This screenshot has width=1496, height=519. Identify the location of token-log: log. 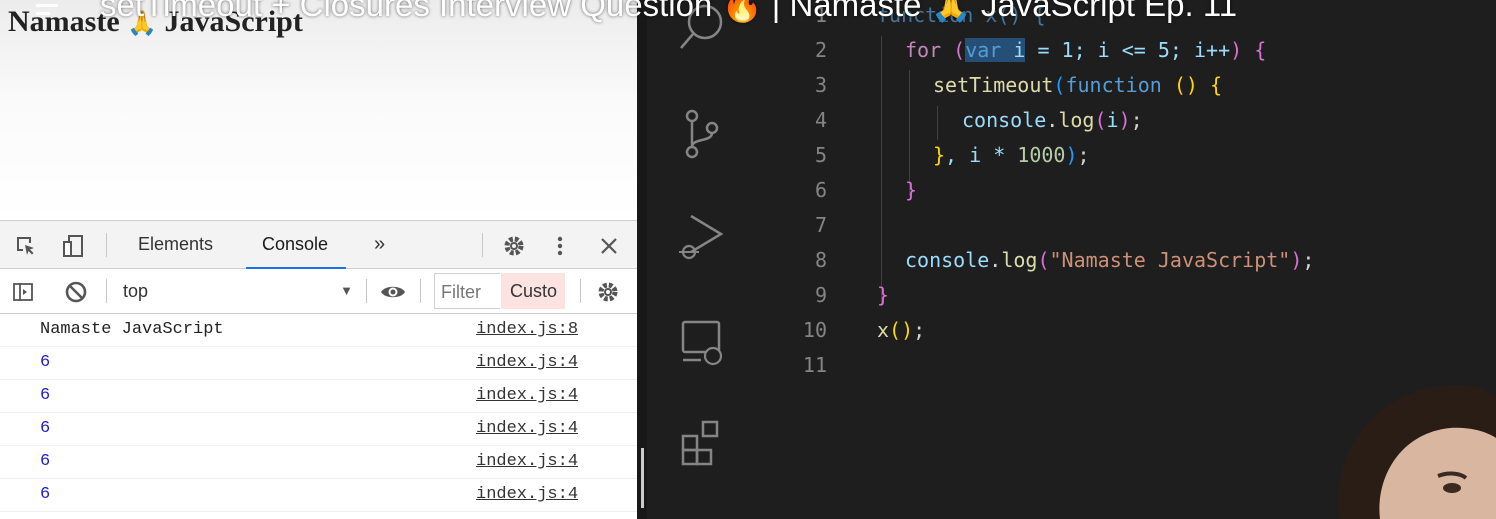
(1076, 120).